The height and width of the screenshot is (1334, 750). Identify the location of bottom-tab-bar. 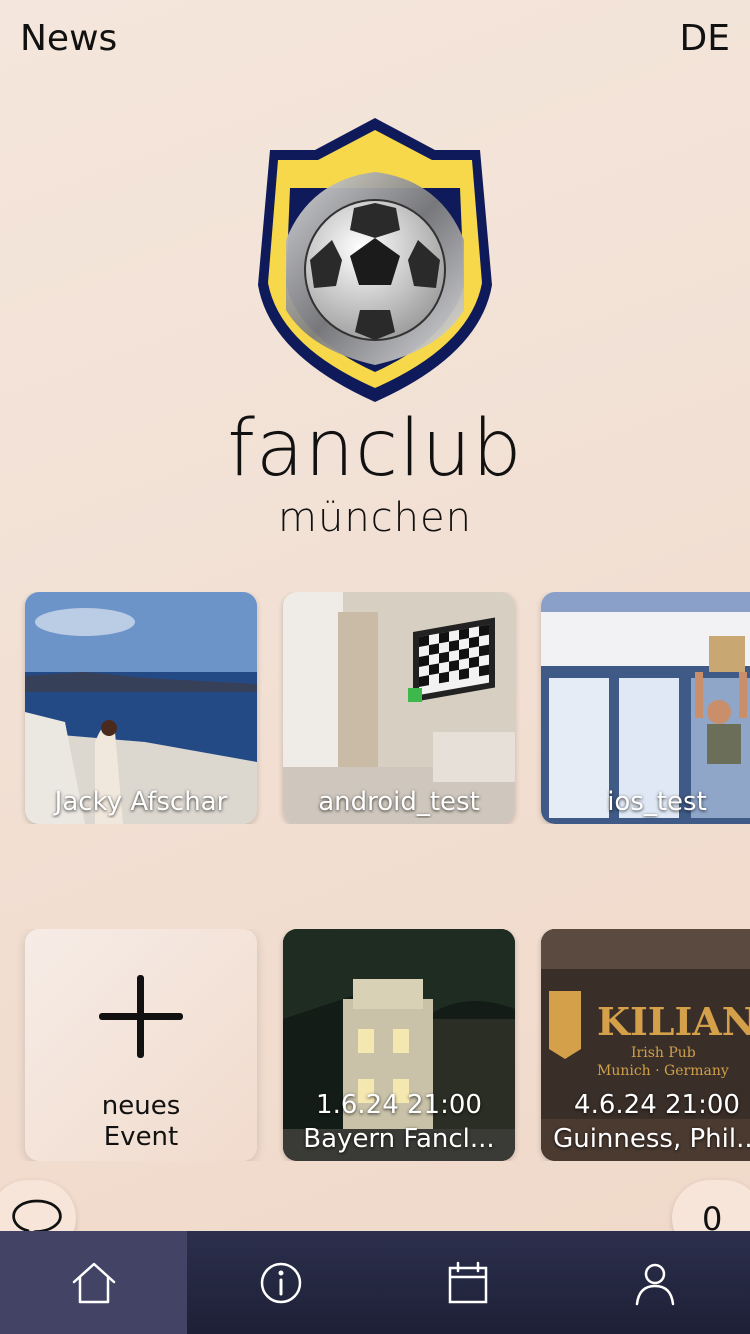
(375, 1282).